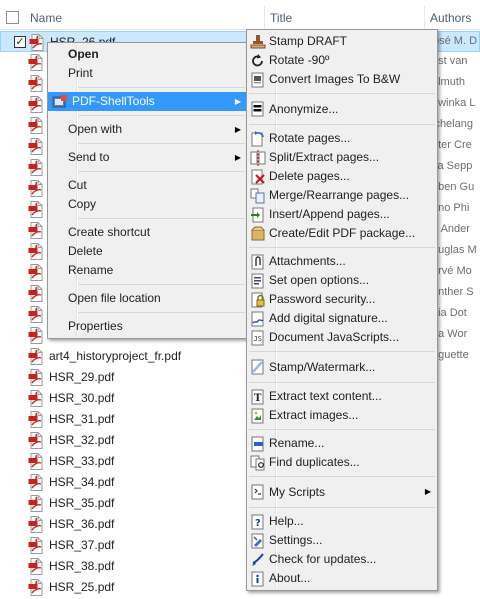 This screenshot has width=480, height=599. What do you see at coordinates (453, 292) in the screenshot?
I see `file-author: ünther S` at bounding box center [453, 292].